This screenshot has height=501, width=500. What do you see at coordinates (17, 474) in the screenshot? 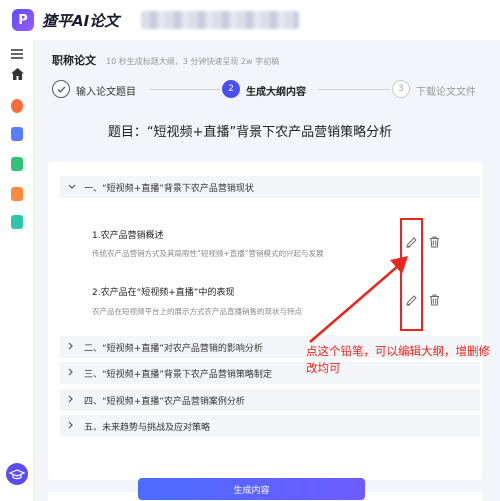
I see `graduation-cap-icon` at bounding box center [17, 474].